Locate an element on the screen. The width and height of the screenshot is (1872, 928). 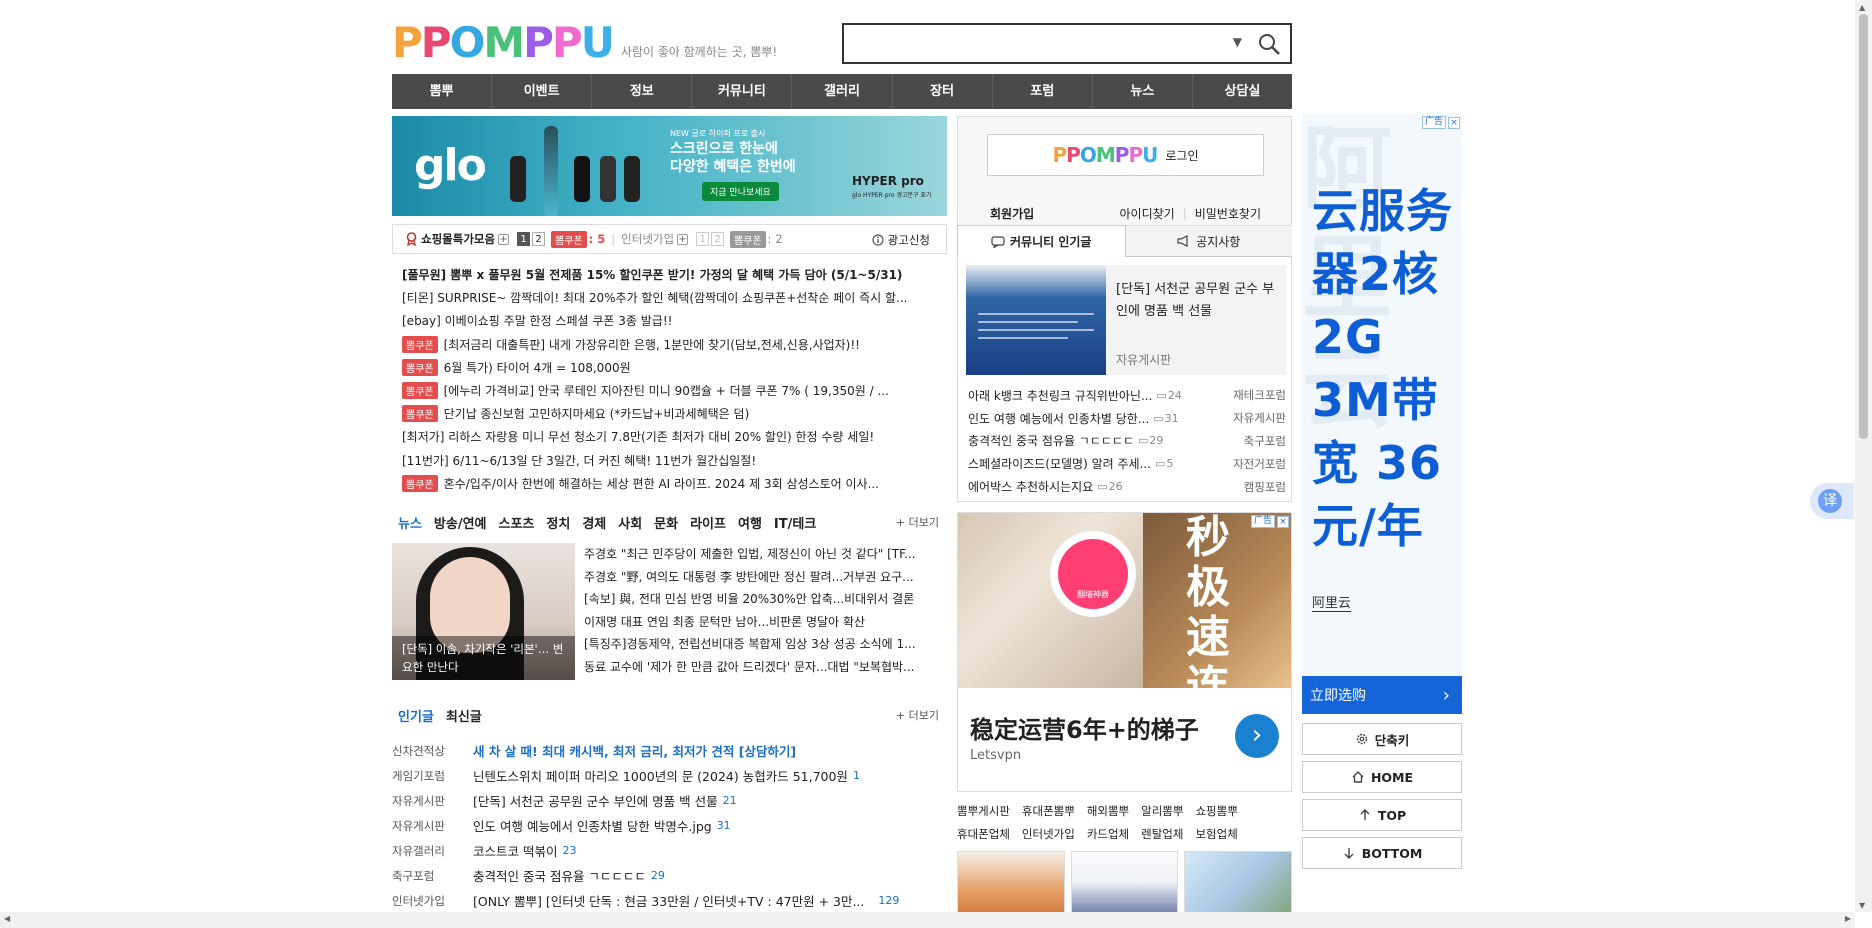
tab-travel: 여행 is located at coordinates (750, 522).